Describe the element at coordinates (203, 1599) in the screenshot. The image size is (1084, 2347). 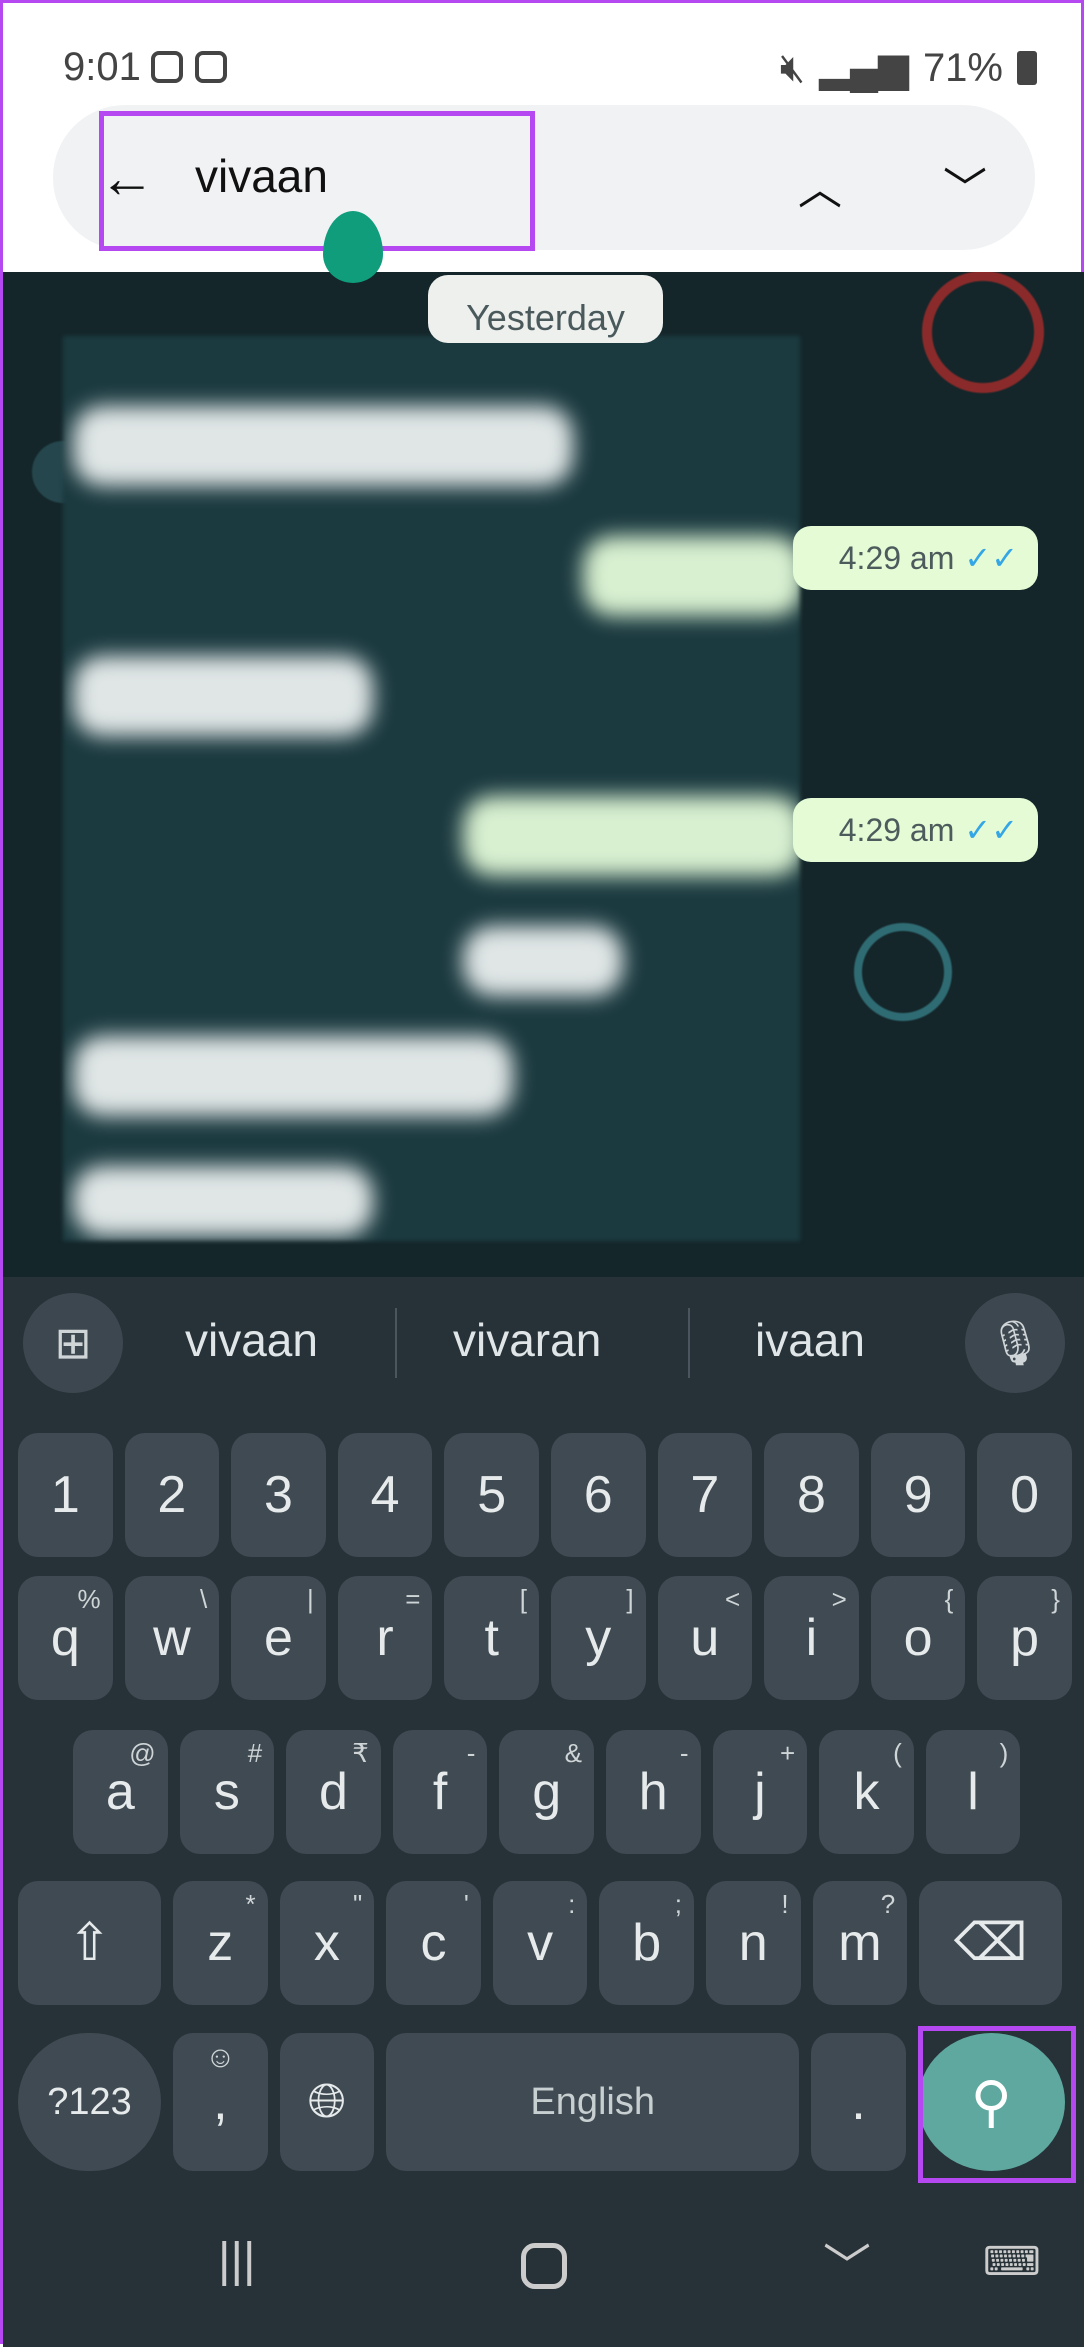
I see `key-hint: \` at that location.